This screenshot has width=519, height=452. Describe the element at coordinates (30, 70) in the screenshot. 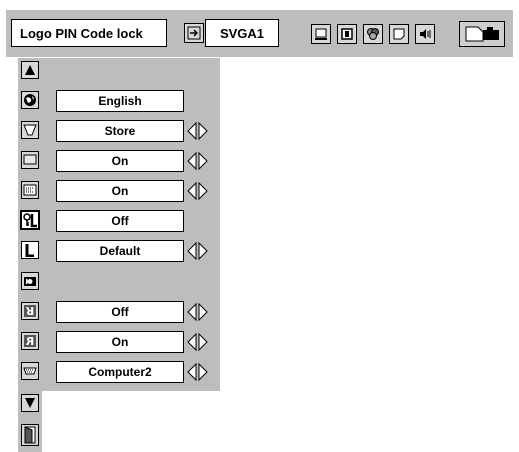

I see `up-arrow-icon` at that location.